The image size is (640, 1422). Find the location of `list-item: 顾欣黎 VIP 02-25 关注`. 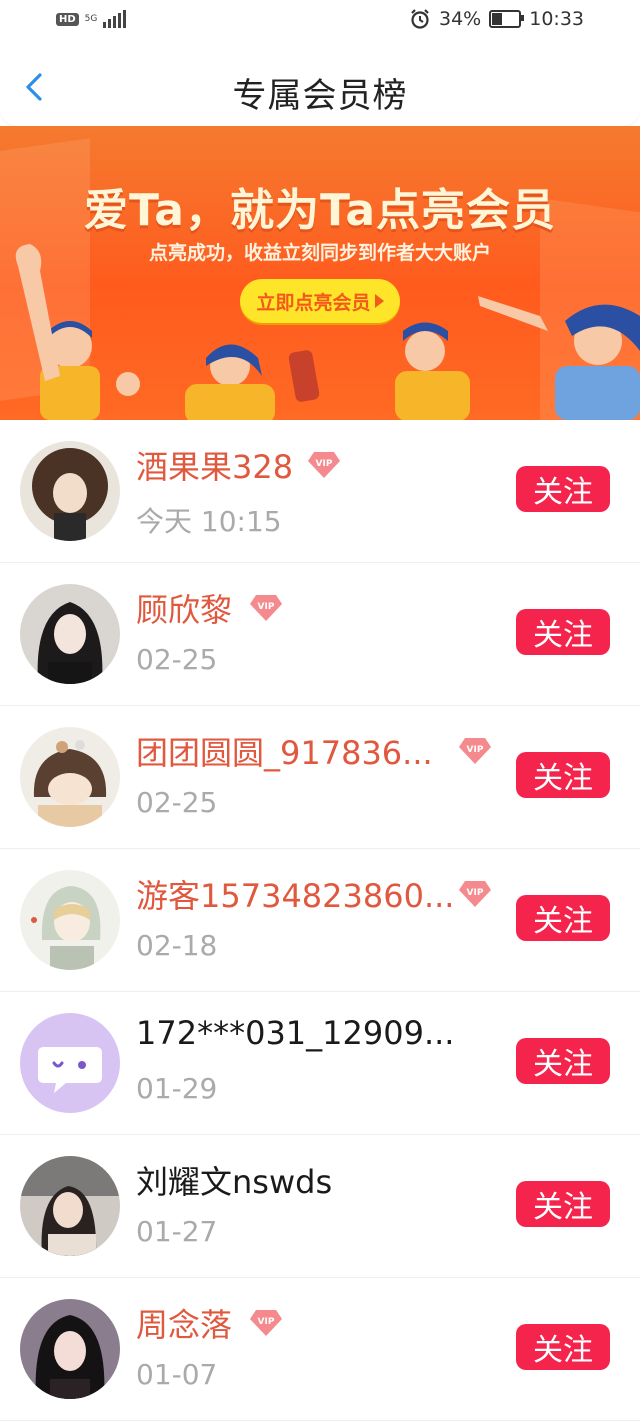

list-item: 顾欣黎 VIP 02-25 关注 is located at coordinates (320, 634).